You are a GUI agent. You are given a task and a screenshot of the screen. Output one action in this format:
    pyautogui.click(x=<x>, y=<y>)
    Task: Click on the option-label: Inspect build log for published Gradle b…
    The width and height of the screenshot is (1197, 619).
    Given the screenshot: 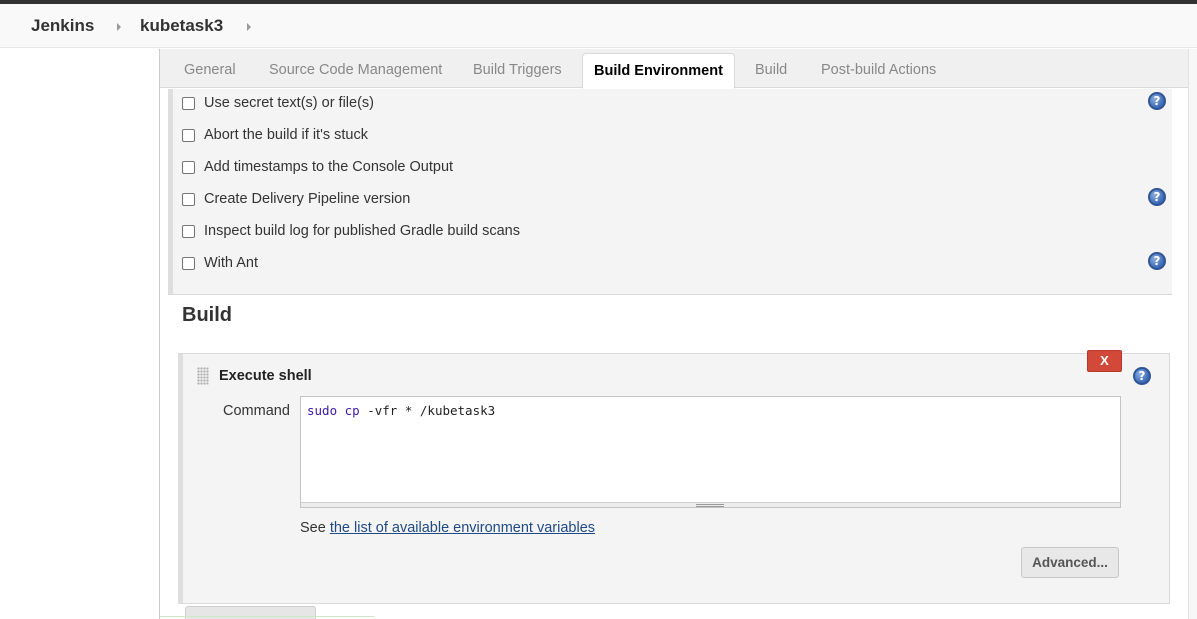 What is the action you would take?
    pyautogui.click(x=362, y=231)
    